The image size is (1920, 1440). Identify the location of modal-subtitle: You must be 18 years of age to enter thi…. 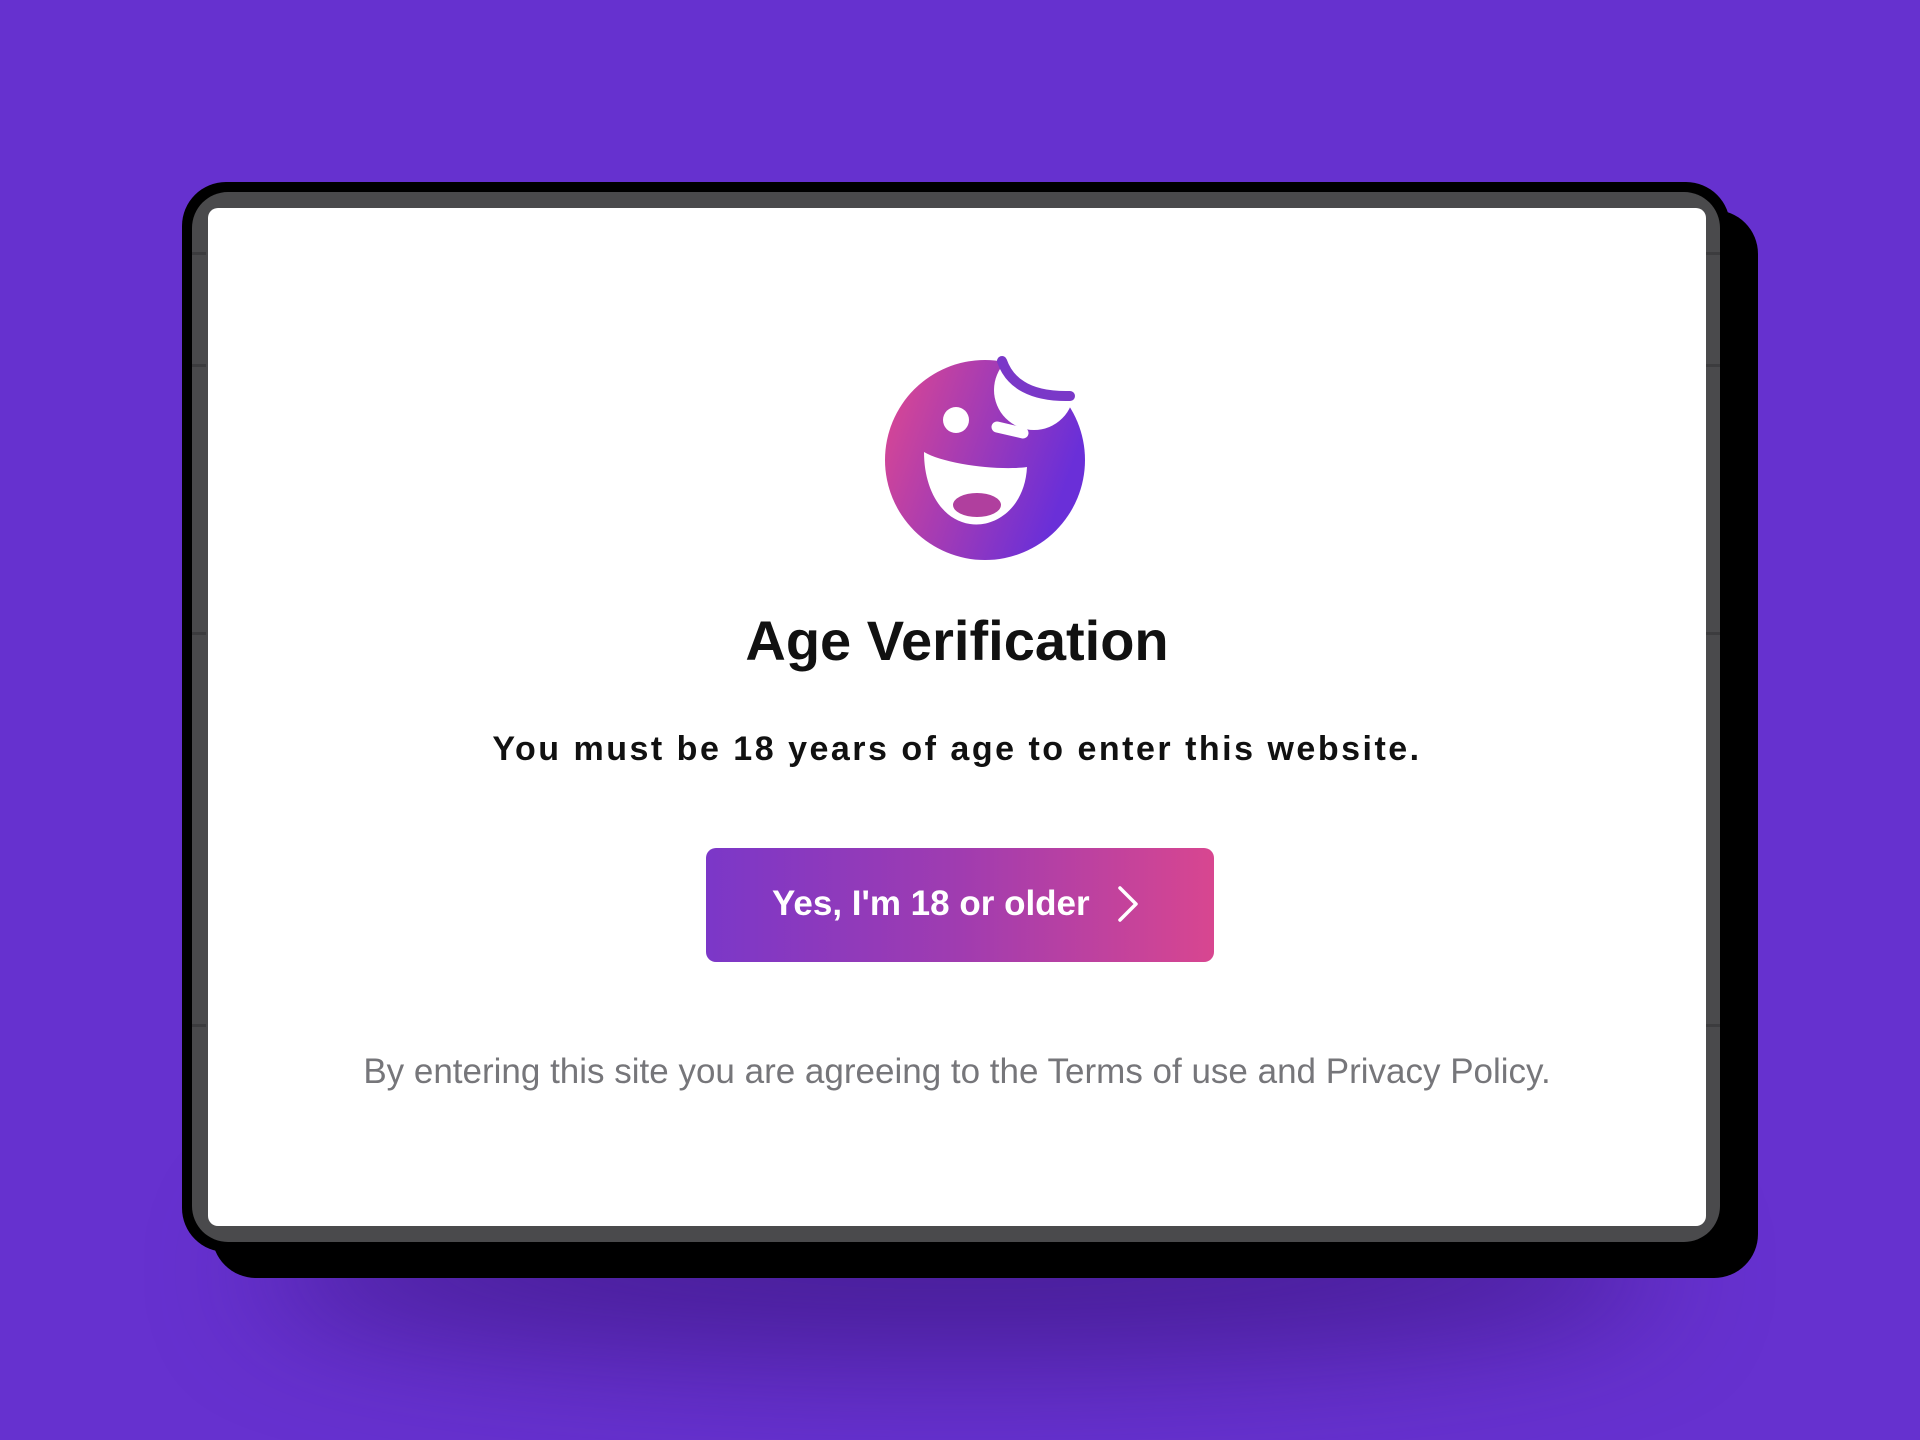
(957, 749).